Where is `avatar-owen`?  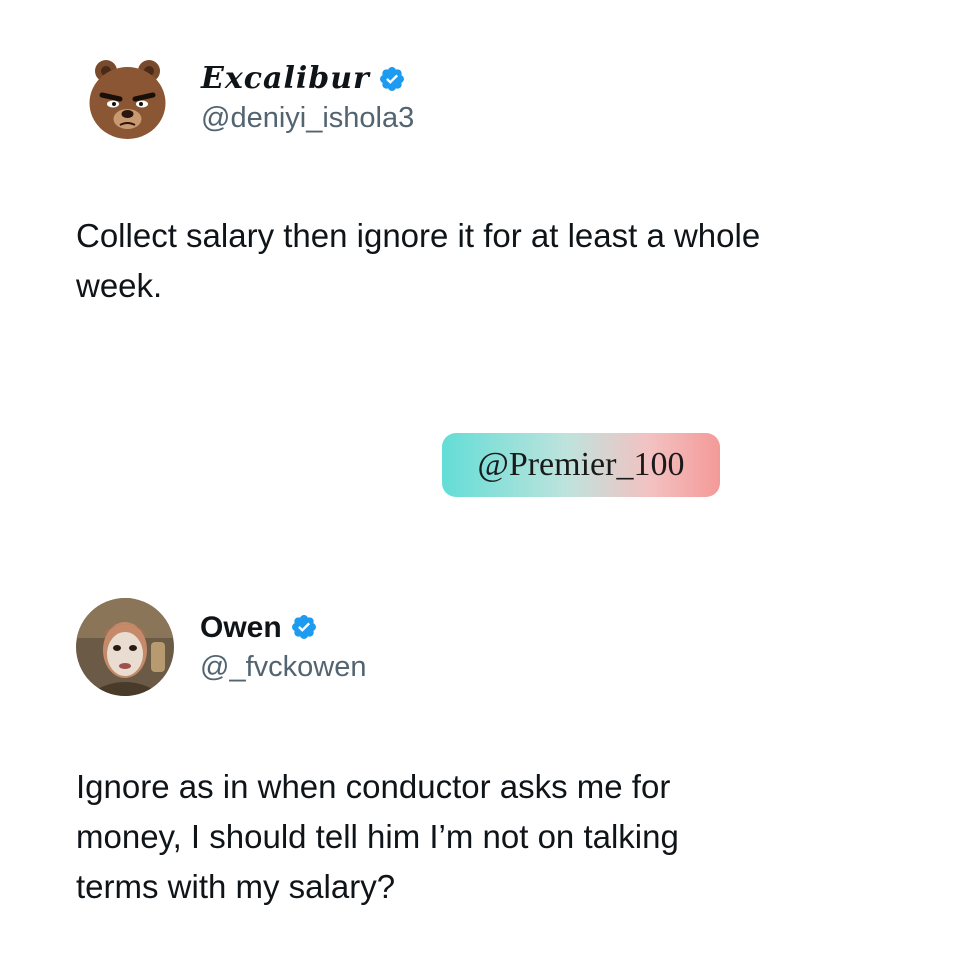
avatar-owen is located at coordinates (125, 647).